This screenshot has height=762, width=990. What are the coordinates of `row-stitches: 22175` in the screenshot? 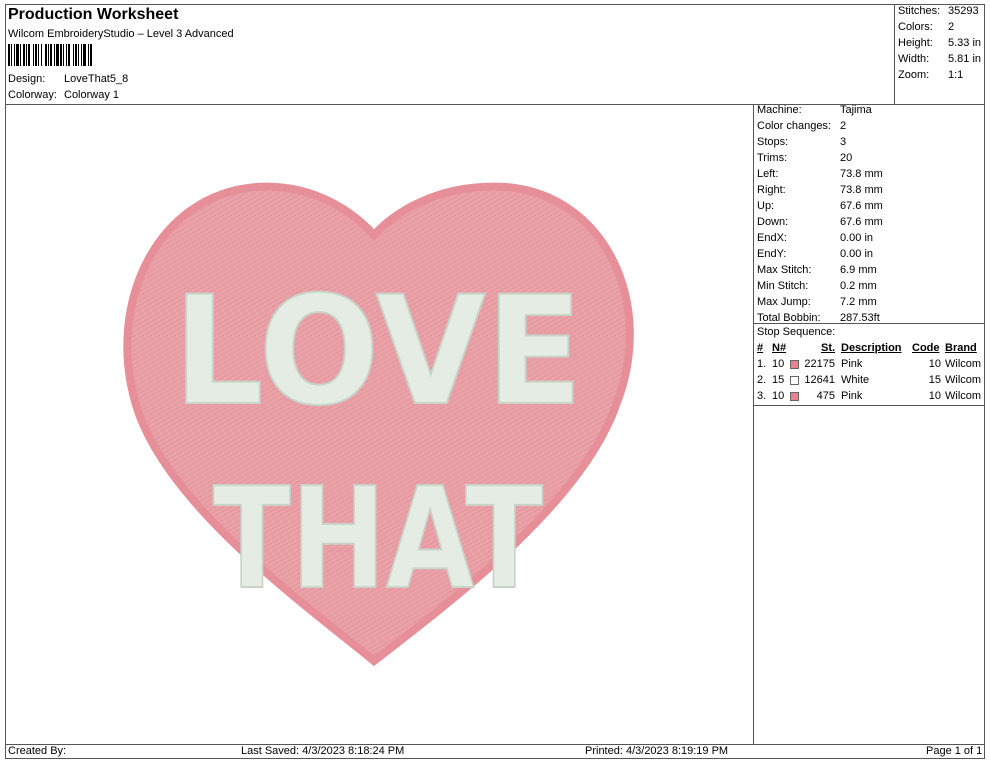 It's located at (819, 364).